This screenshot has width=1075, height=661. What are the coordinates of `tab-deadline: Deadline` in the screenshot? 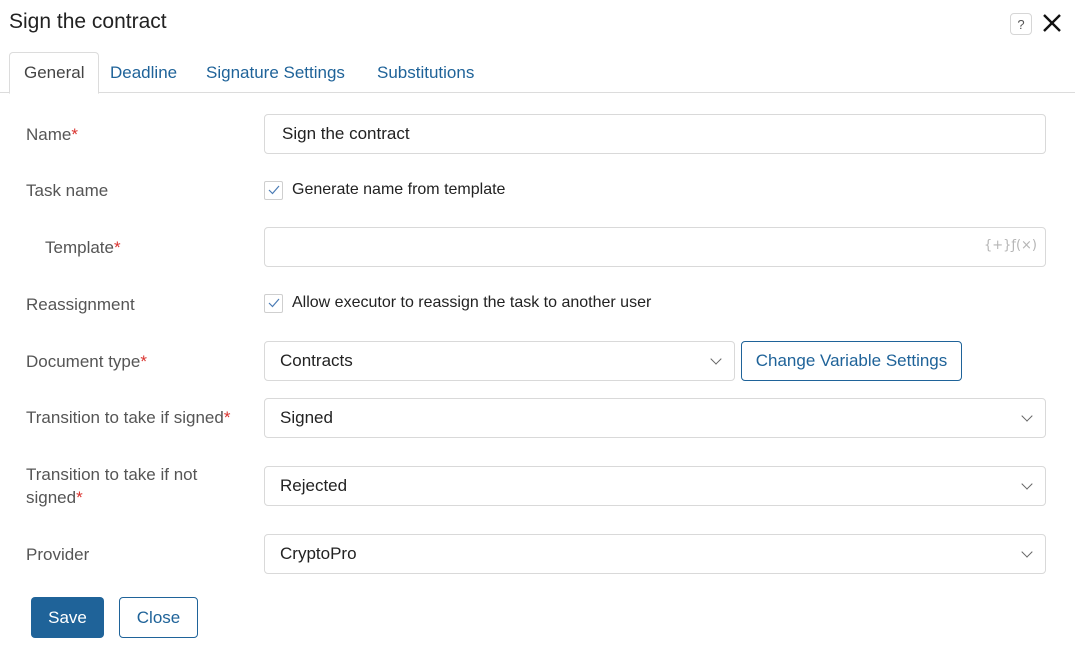 It's located at (143, 72).